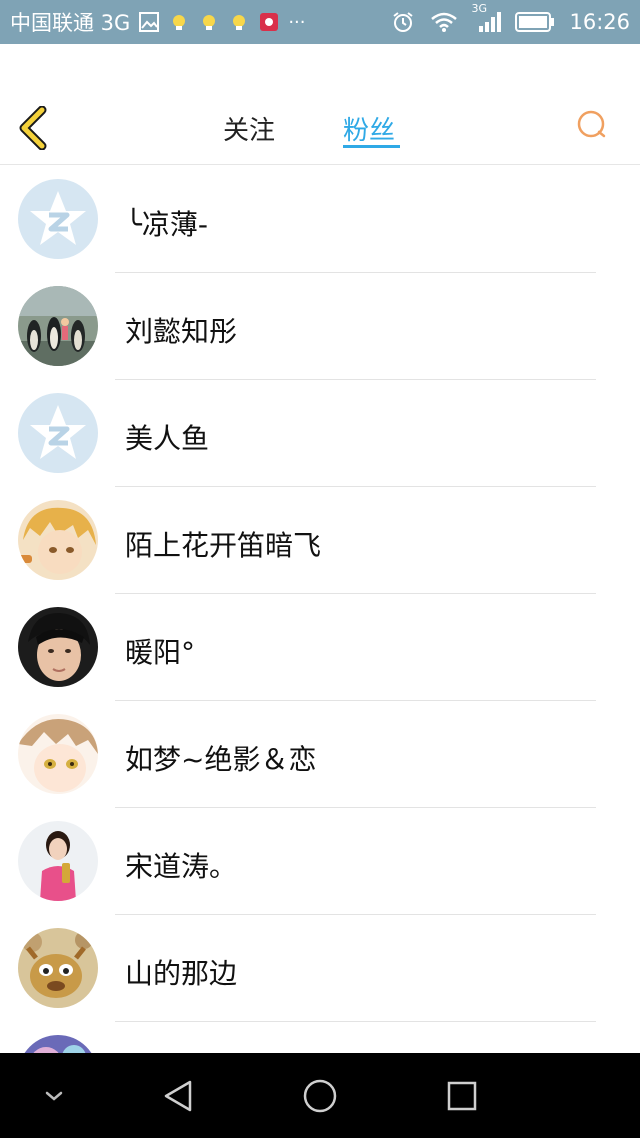  I want to click on battery-icon, so click(535, 22).